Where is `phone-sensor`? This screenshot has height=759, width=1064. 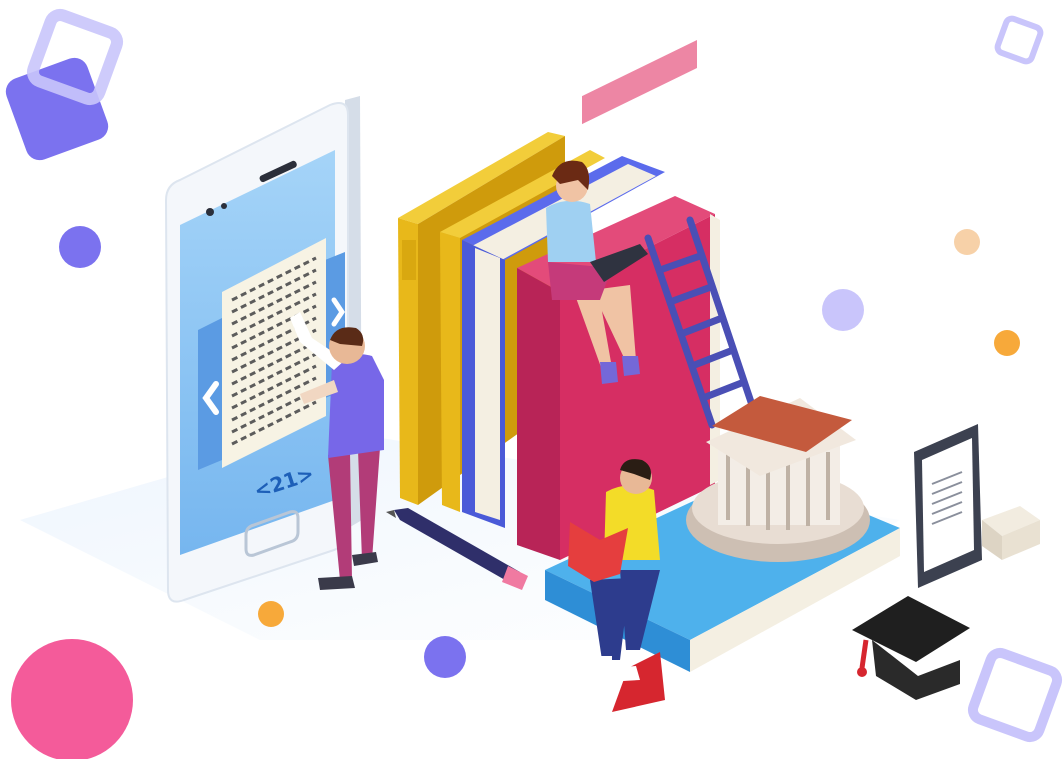
phone-sensor is located at coordinates (224, 206).